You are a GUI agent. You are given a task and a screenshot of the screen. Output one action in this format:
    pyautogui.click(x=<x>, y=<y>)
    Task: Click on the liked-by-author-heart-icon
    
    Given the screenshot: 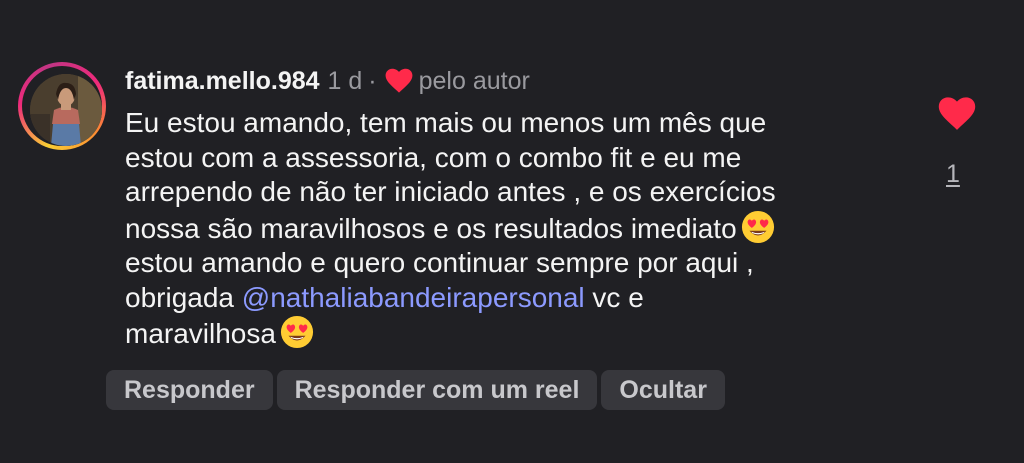 What is the action you would take?
    pyautogui.click(x=399, y=81)
    